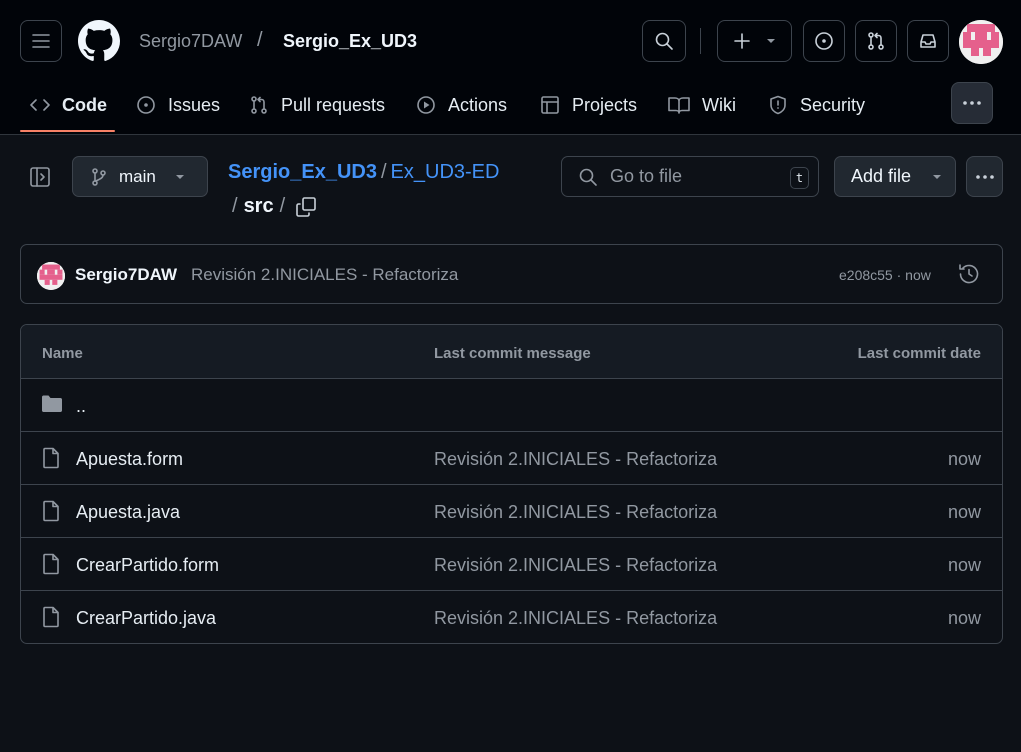  What do you see at coordinates (84, 104) in the screenshot?
I see `tab-code-label: Code` at bounding box center [84, 104].